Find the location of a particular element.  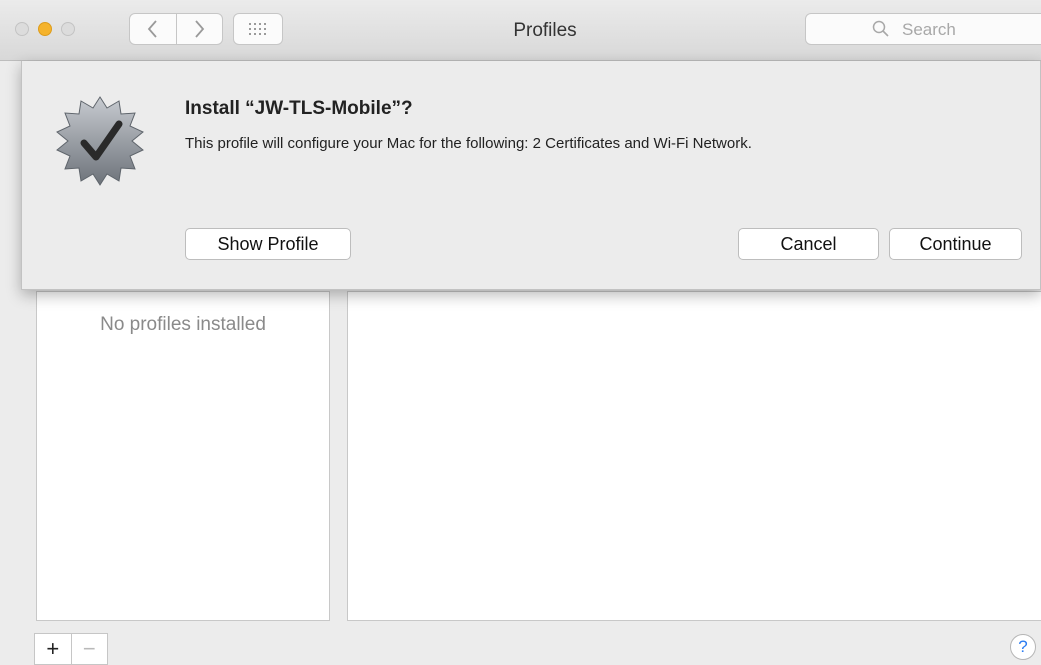

search-placeholder: Search is located at coordinates (929, 29).